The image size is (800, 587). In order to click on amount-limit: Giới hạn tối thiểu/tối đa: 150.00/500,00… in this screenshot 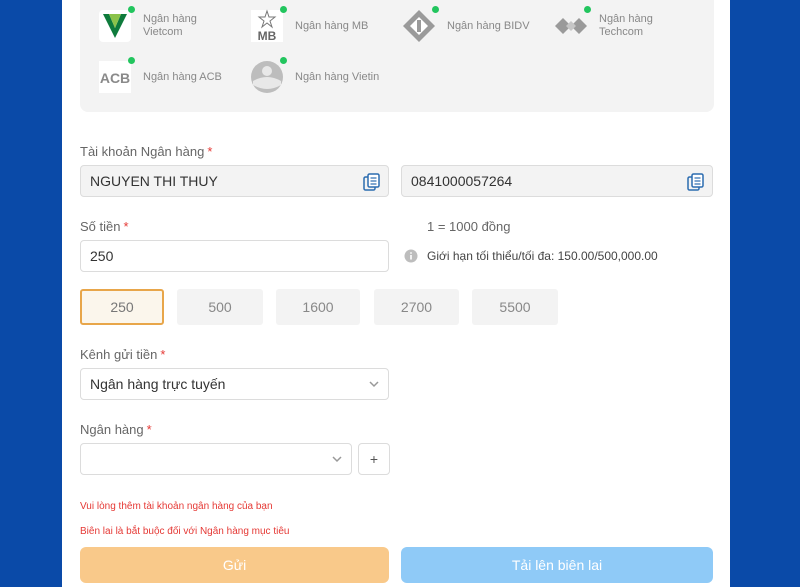, I will do `click(542, 256)`.